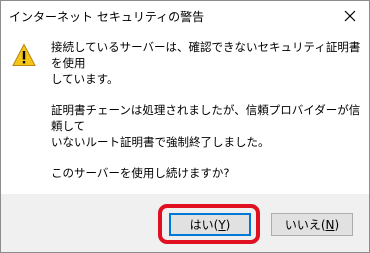  I want to click on no-label-prefix: いいえ(, so click(305, 225).